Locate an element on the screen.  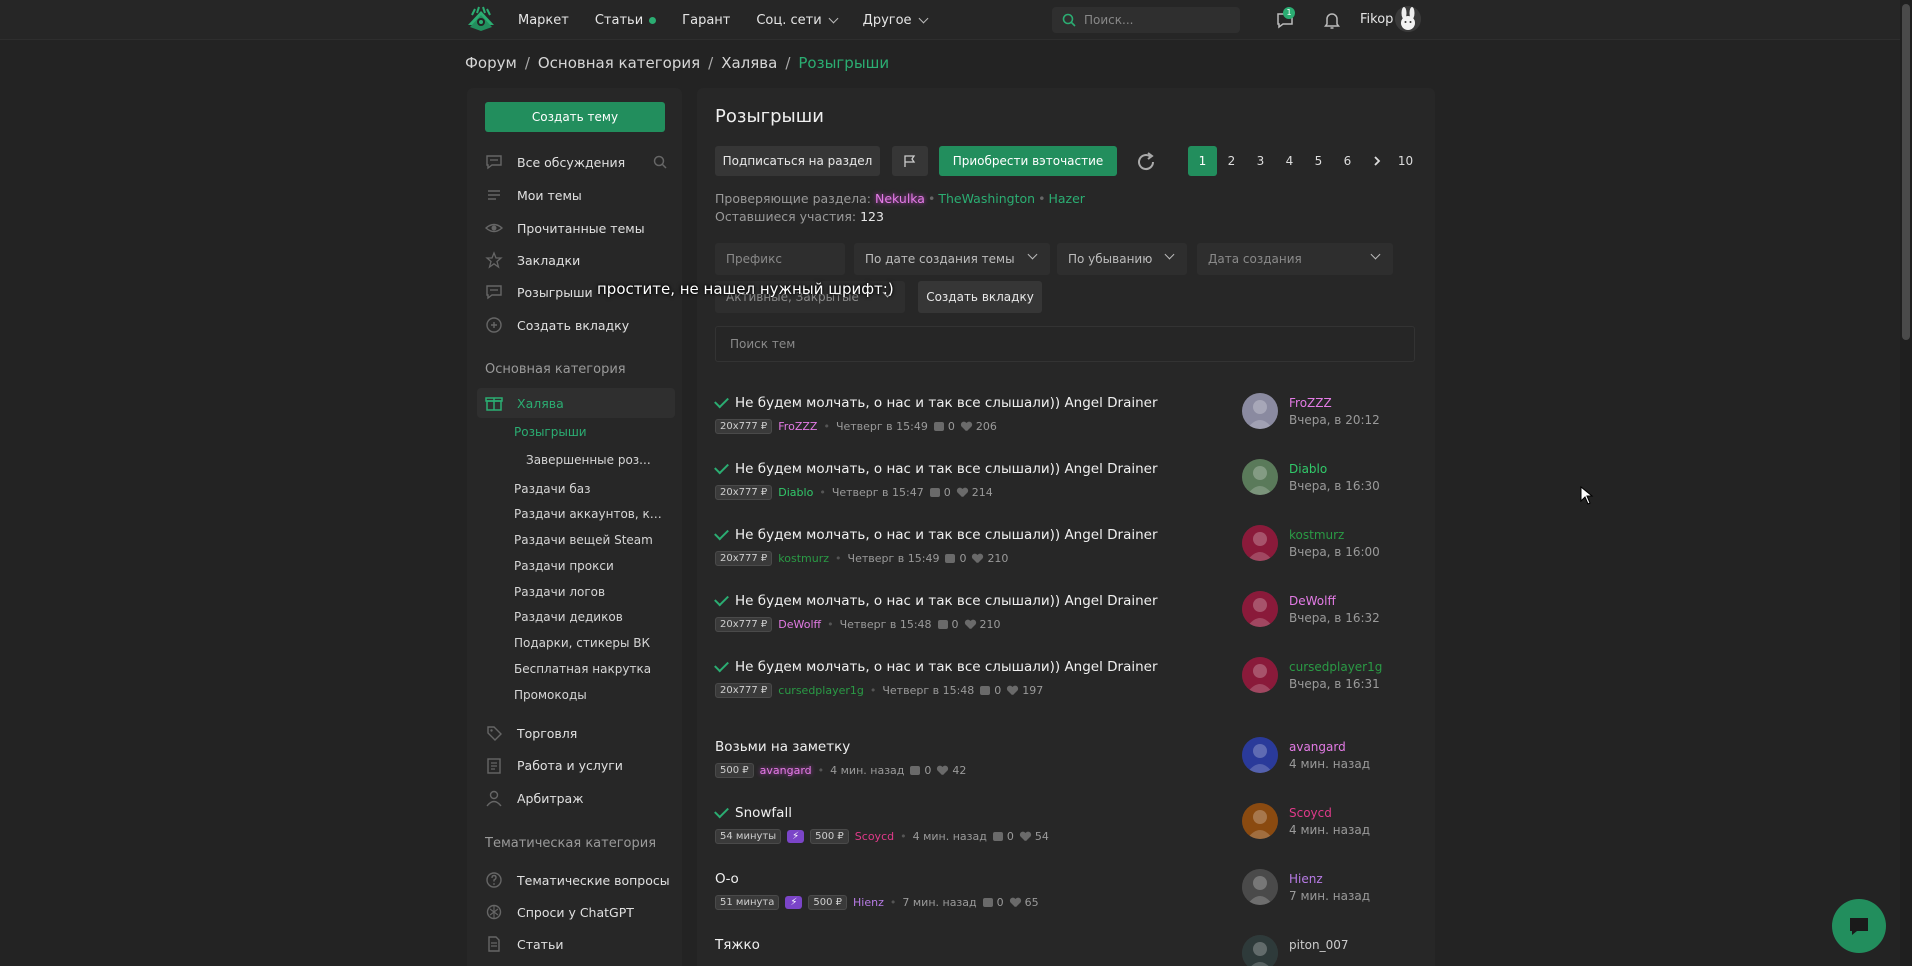
sidebar-item-freebies: Халява is located at coordinates (580, 403).